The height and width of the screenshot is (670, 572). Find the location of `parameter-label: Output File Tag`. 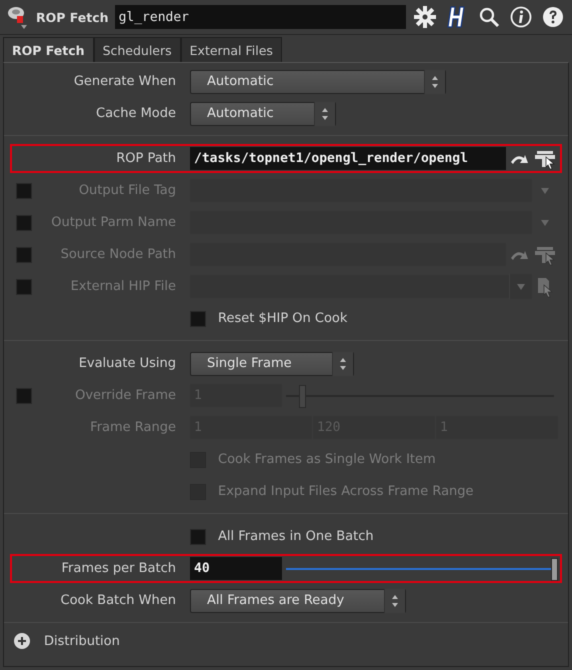

parameter-label: Output File Tag is located at coordinates (127, 190).